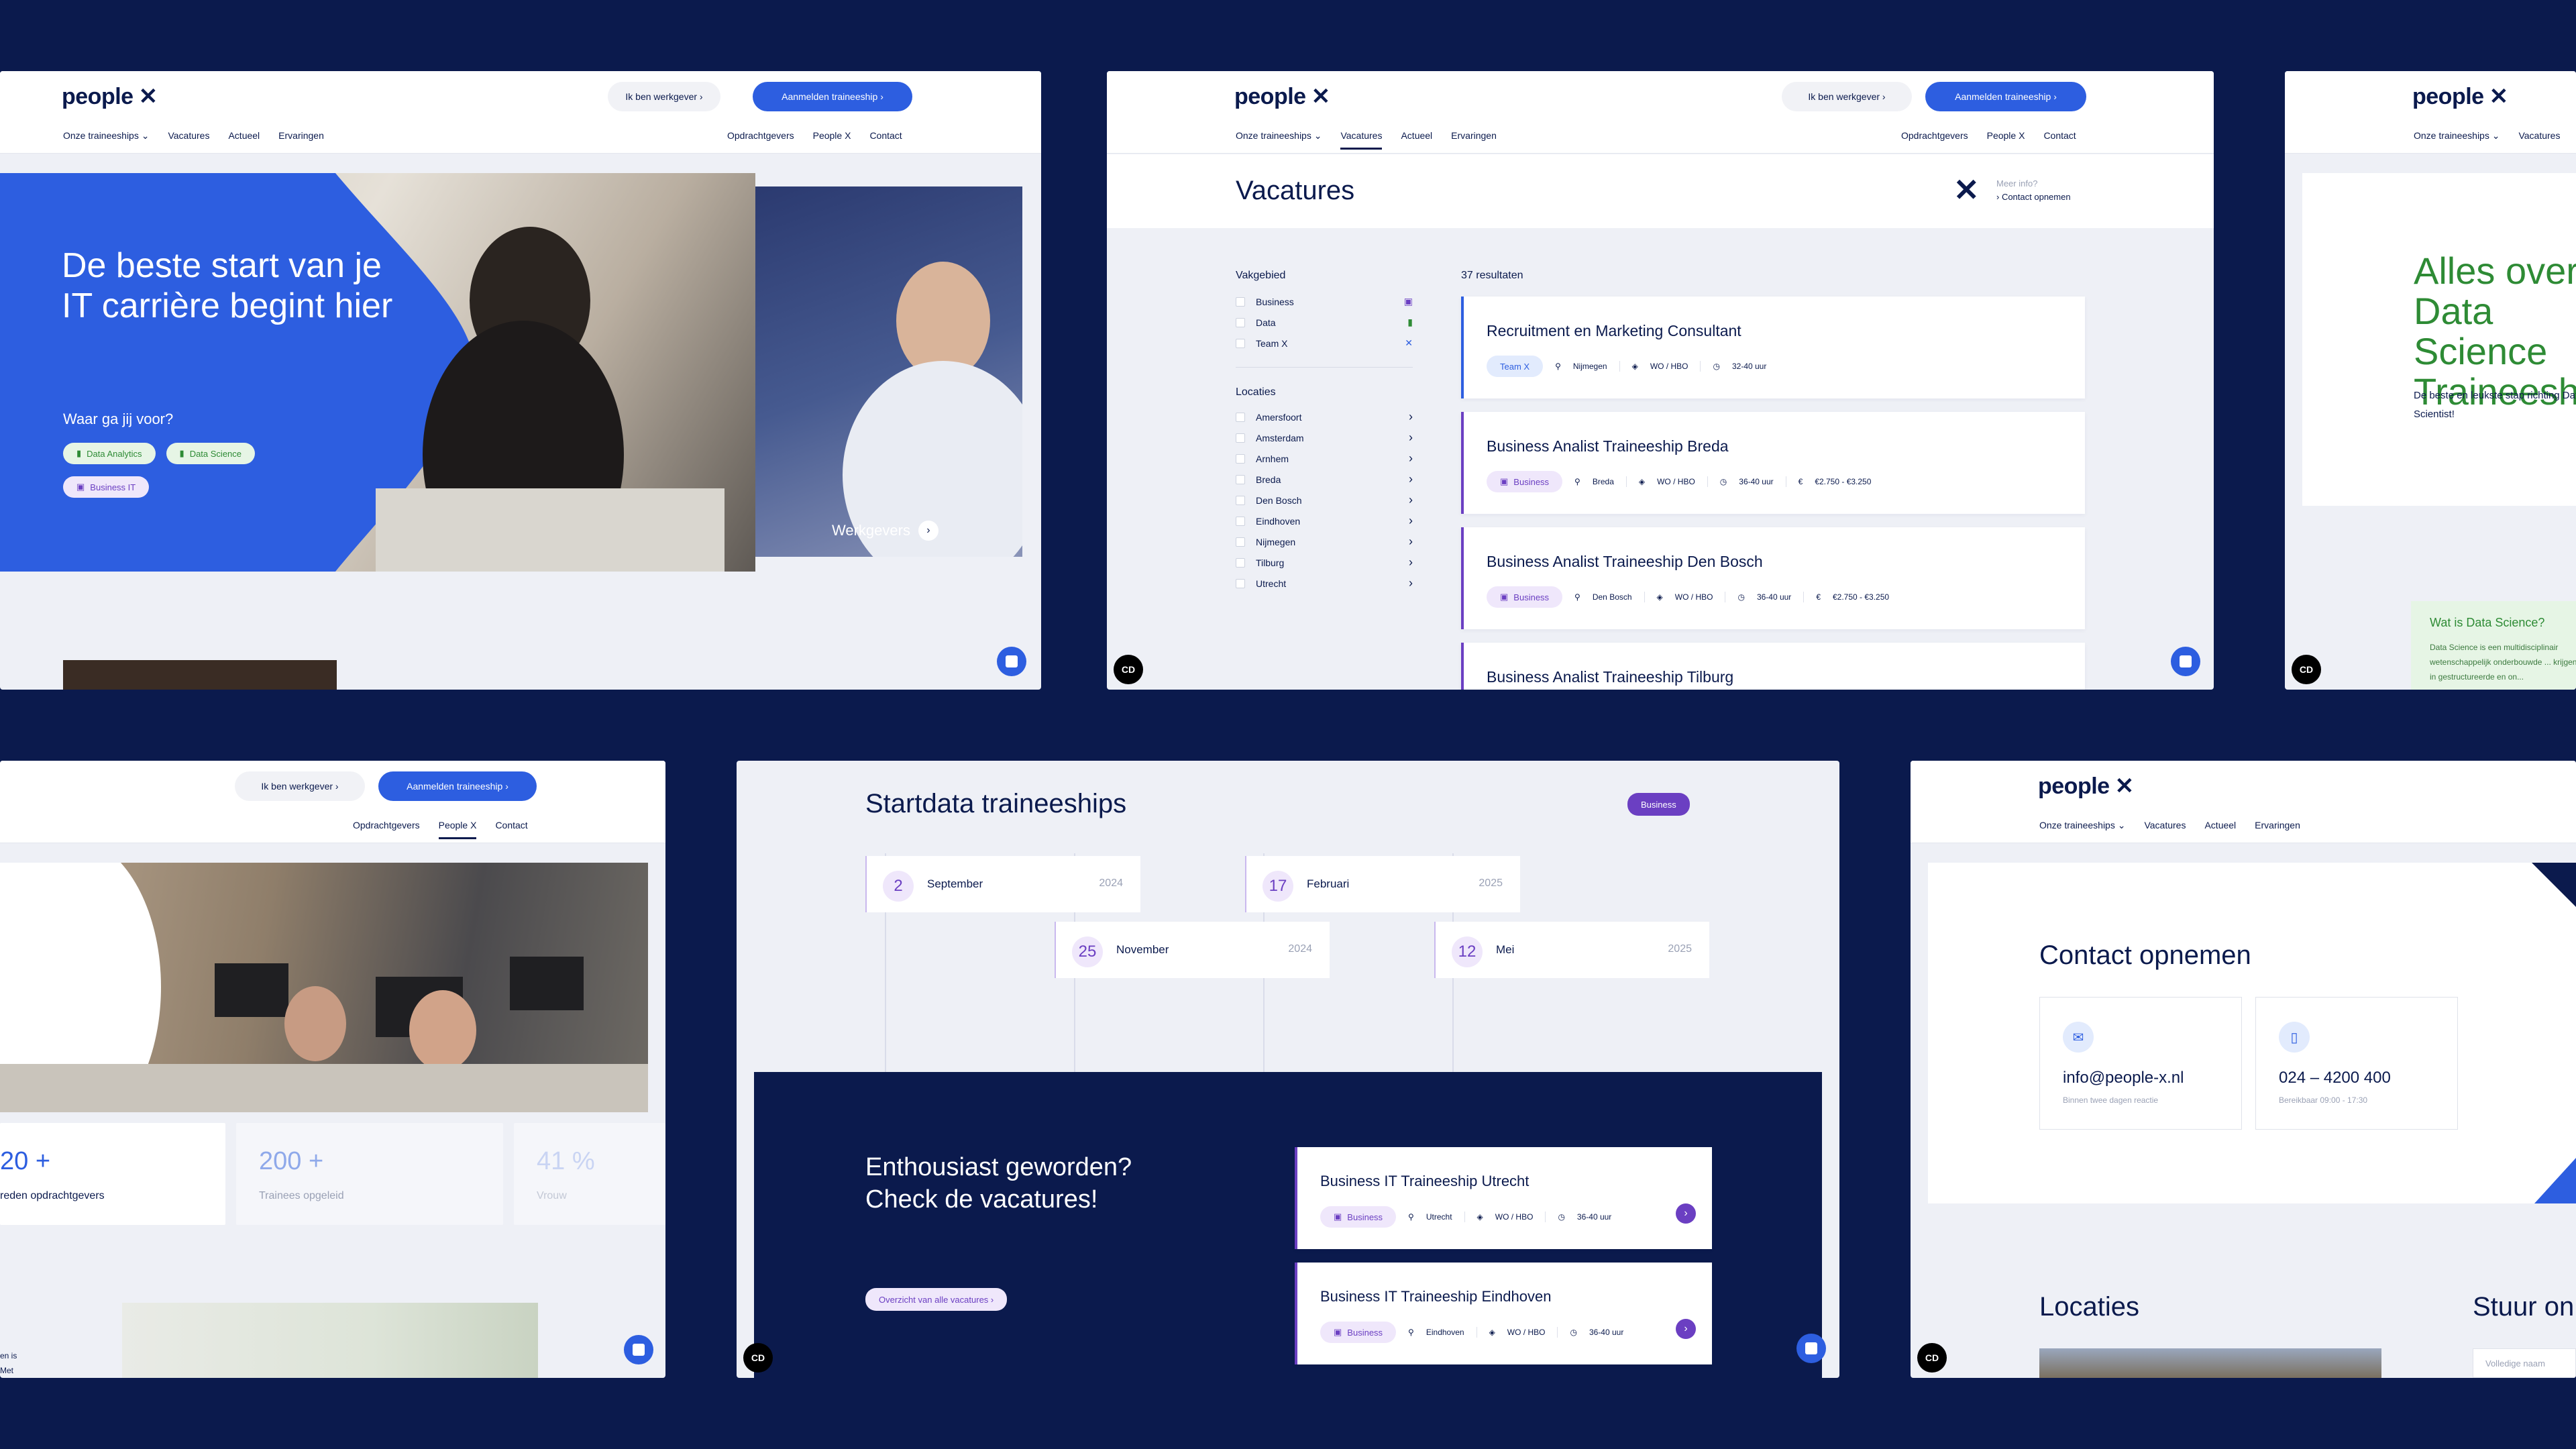 Image resolution: width=2576 pixels, height=1449 pixels. What do you see at coordinates (888, 371) in the screenshot?
I see `employers-image` at bounding box center [888, 371].